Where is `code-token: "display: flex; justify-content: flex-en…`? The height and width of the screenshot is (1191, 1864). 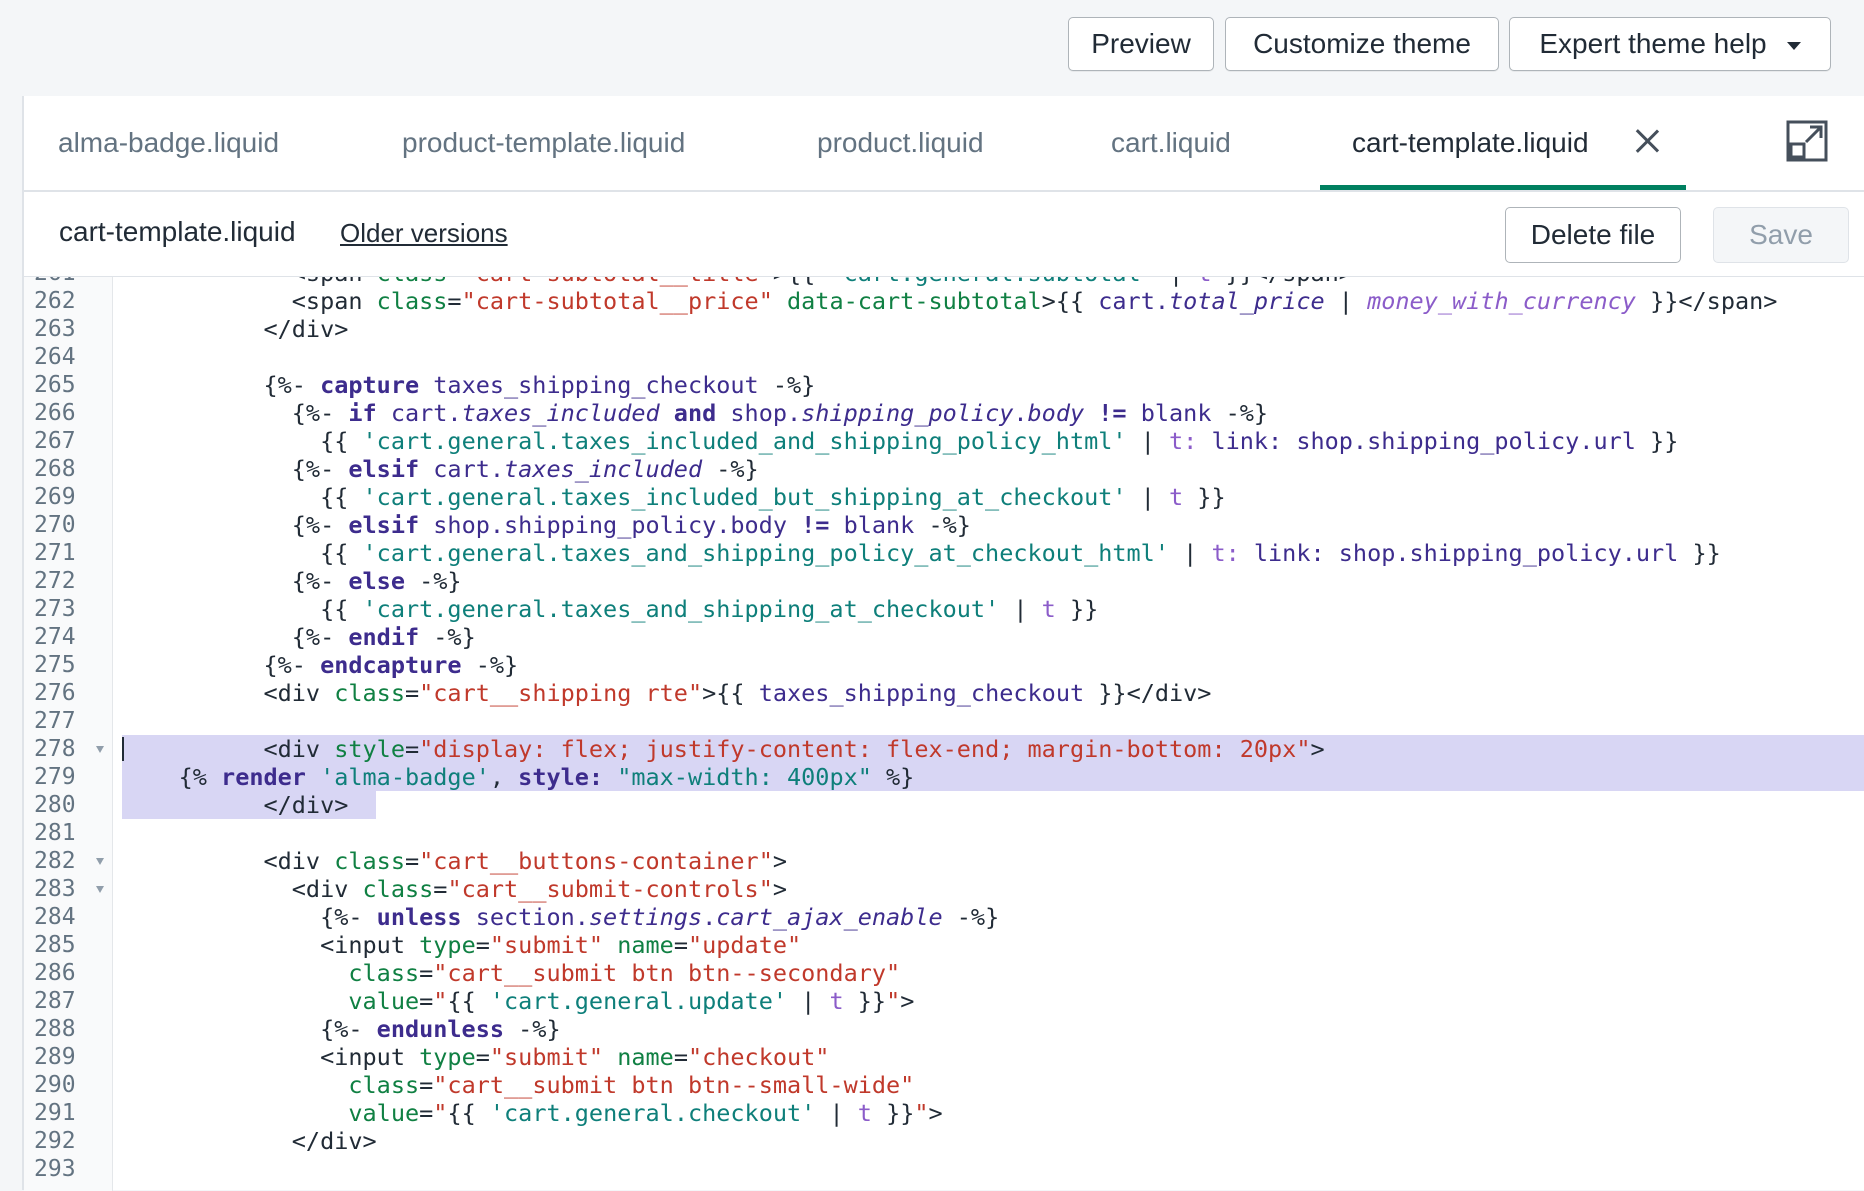 code-token: "display: flex; justify-content: flex-en… is located at coordinates (865, 749).